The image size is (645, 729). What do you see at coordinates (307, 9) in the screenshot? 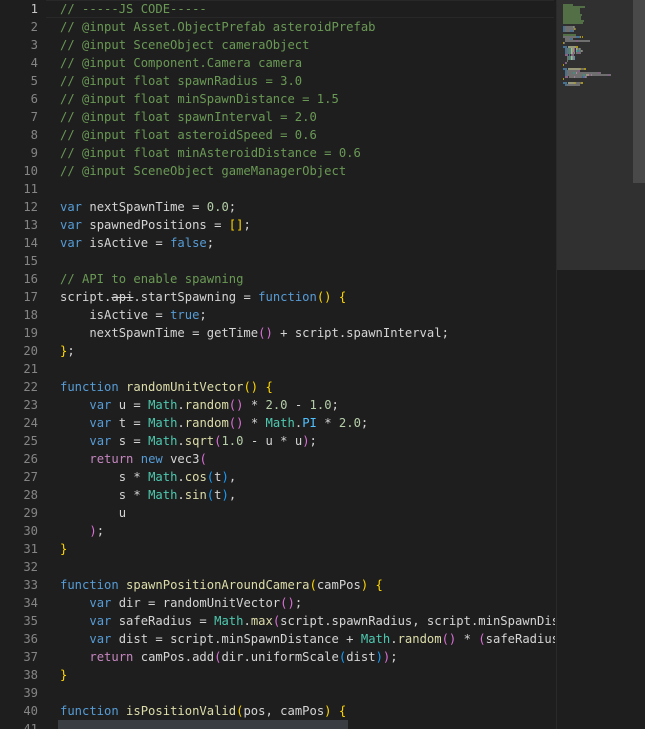
I see `code-line: // -----JS CODE-----` at bounding box center [307, 9].